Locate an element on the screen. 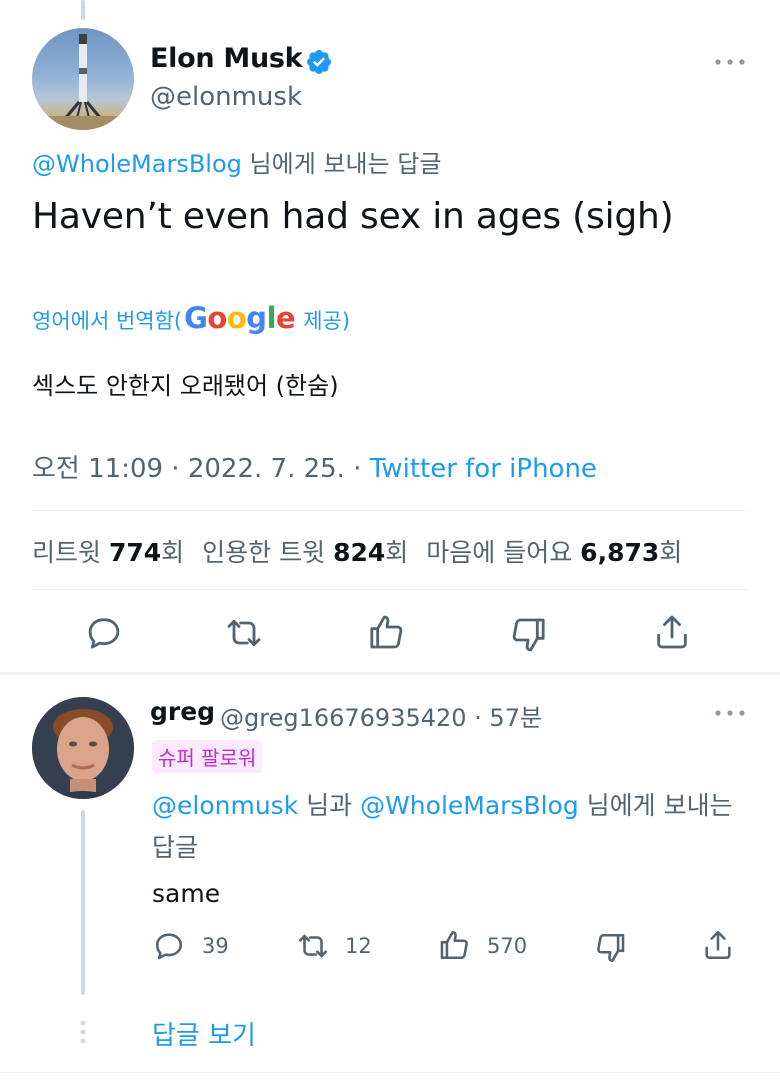 This screenshot has height=1085, width=780. quotes-stat: 인용한 트윗 824회 is located at coordinates (305, 552).